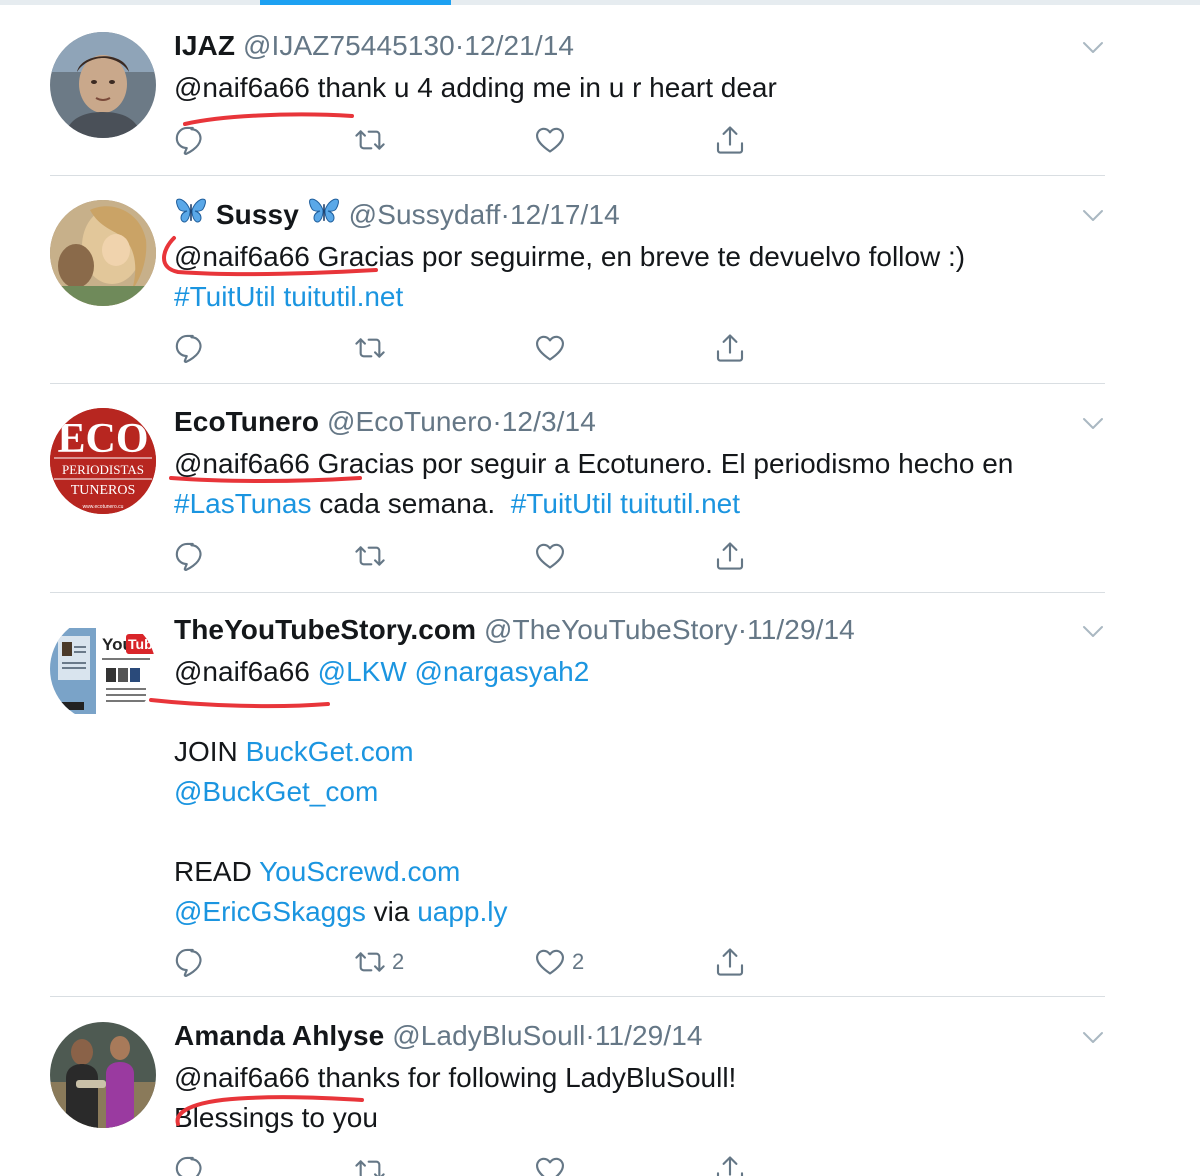 The width and height of the screenshot is (1200, 1176). Describe the element at coordinates (355, 2) in the screenshot. I see `active-tab-indicator` at that location.